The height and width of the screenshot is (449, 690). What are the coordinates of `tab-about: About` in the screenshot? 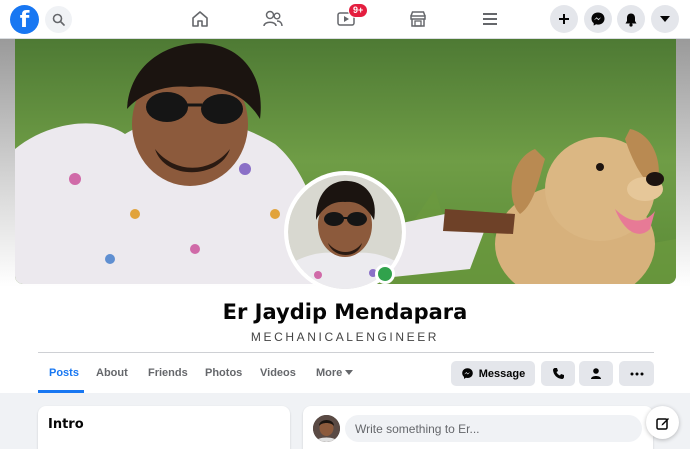 It's located at (112, 373).